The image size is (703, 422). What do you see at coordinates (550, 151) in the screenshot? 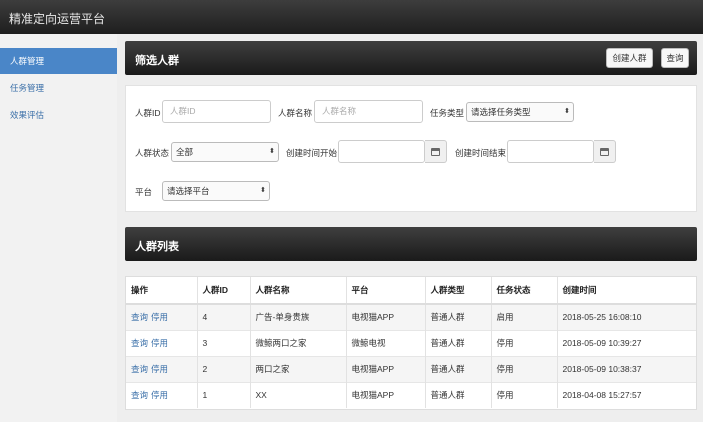
I see `create-time-end-input` at bounding box center [550, 151].